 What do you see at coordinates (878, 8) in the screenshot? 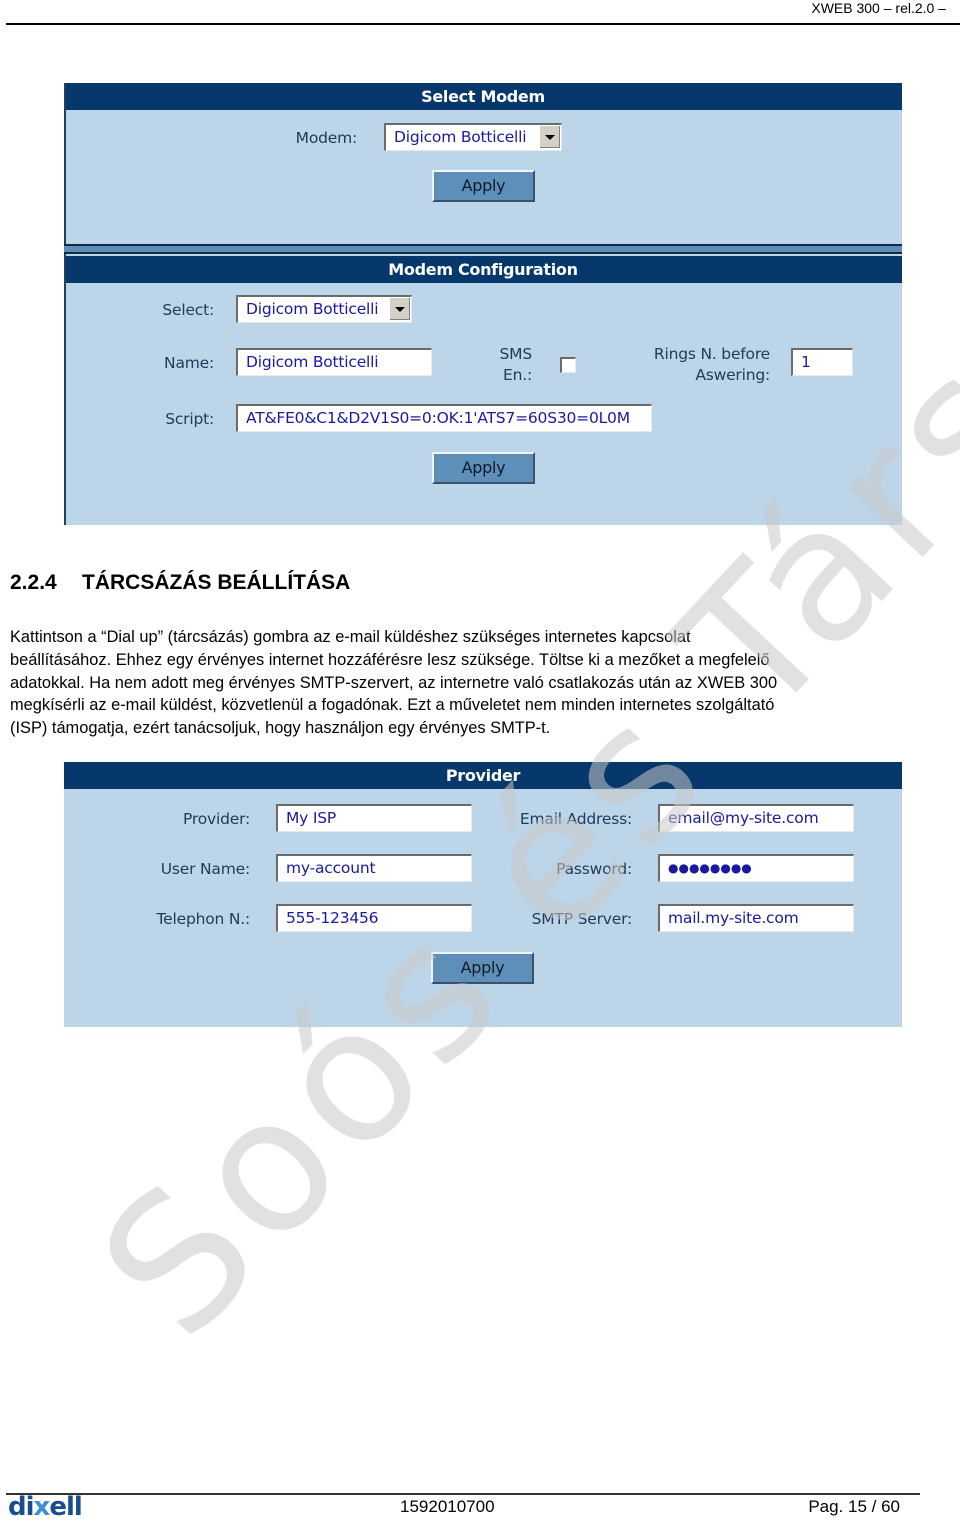
I see `running-header: XWEB 300 – rel.2.0 –` at bounding box center [878, 8].